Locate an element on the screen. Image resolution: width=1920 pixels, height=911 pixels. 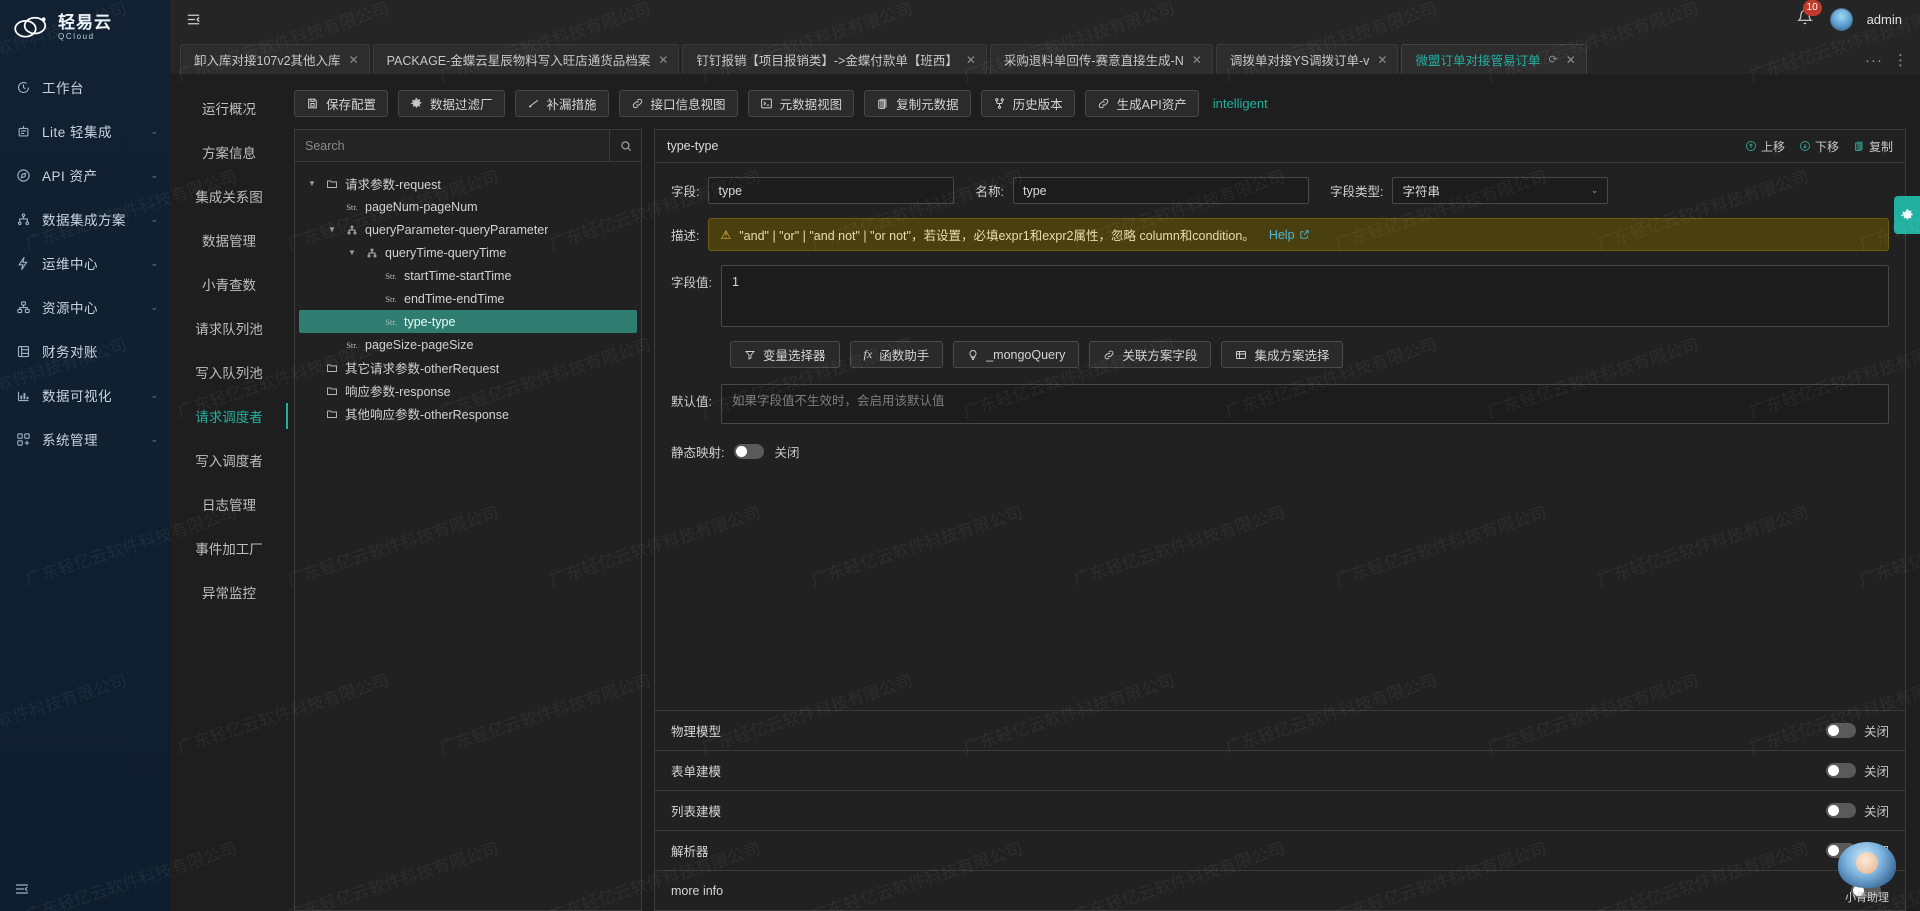
section-more-info: more info is located at coordinates (1280, 890).